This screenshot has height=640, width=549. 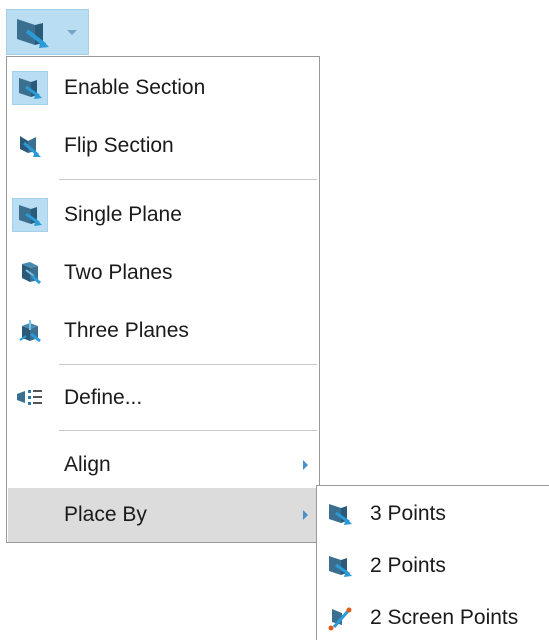 I want to click on single-plane-icon, so click(x=30, y=215).